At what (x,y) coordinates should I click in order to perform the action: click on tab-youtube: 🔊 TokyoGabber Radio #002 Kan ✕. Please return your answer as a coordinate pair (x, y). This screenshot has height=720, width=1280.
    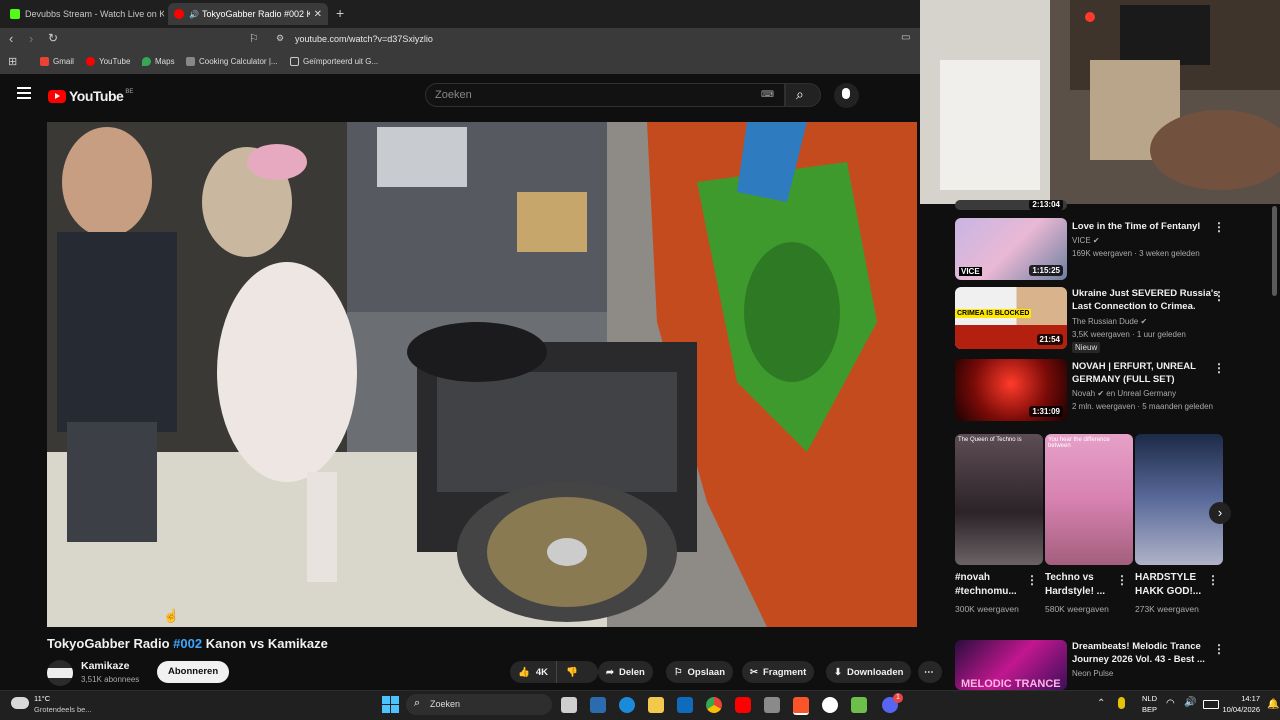
    Looking at the image, I should click on (248, 14).